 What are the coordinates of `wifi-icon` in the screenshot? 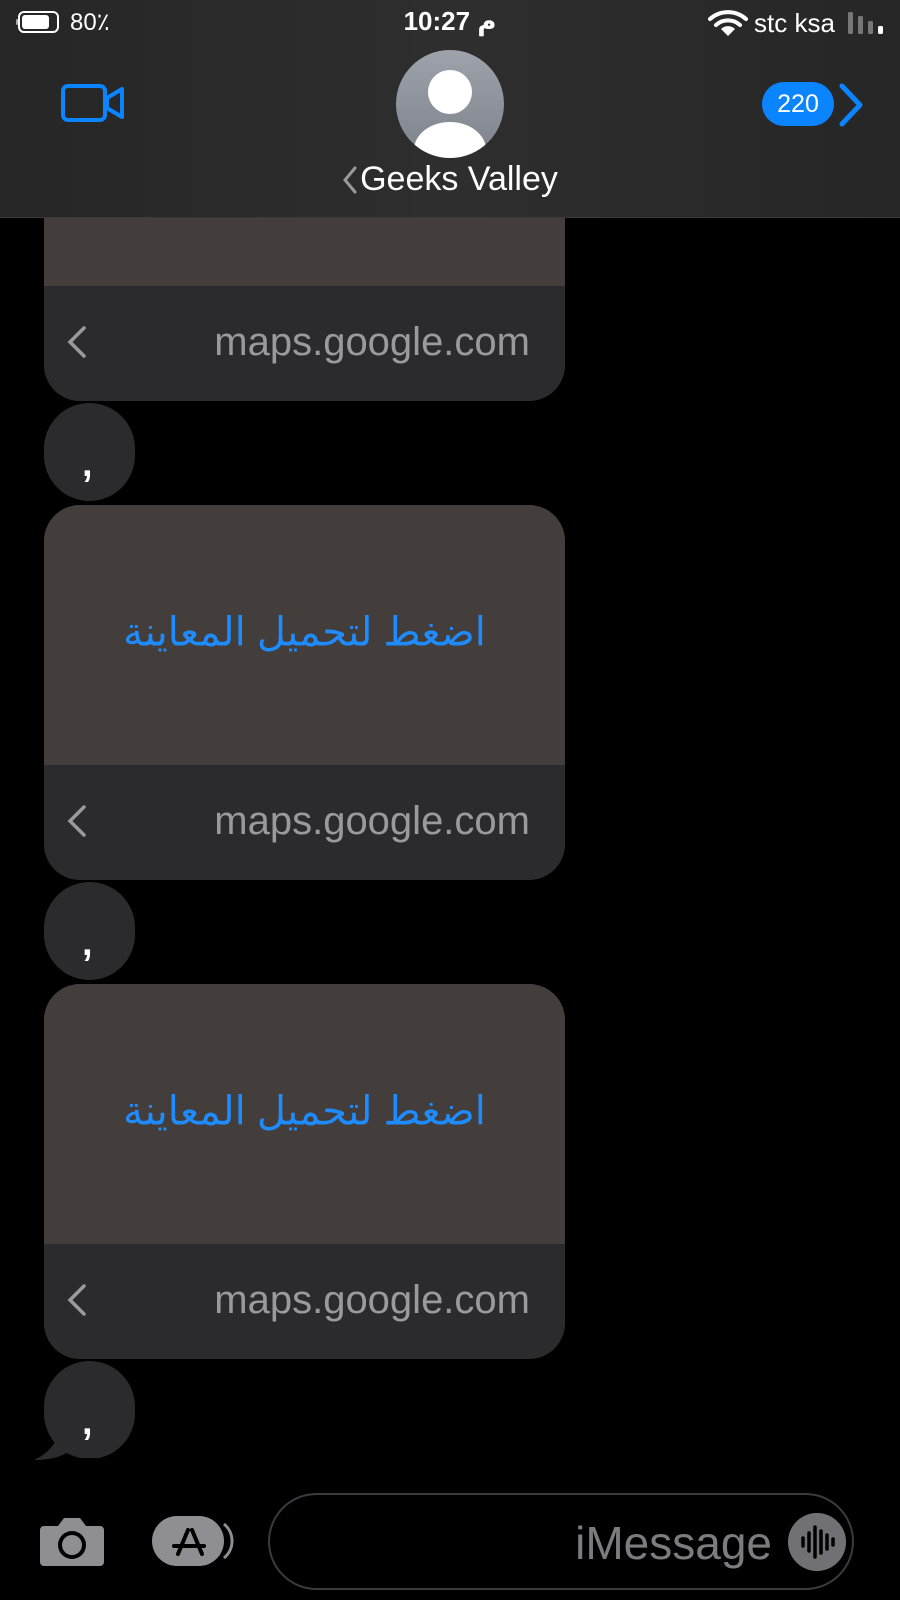 It's located at (728, 23).